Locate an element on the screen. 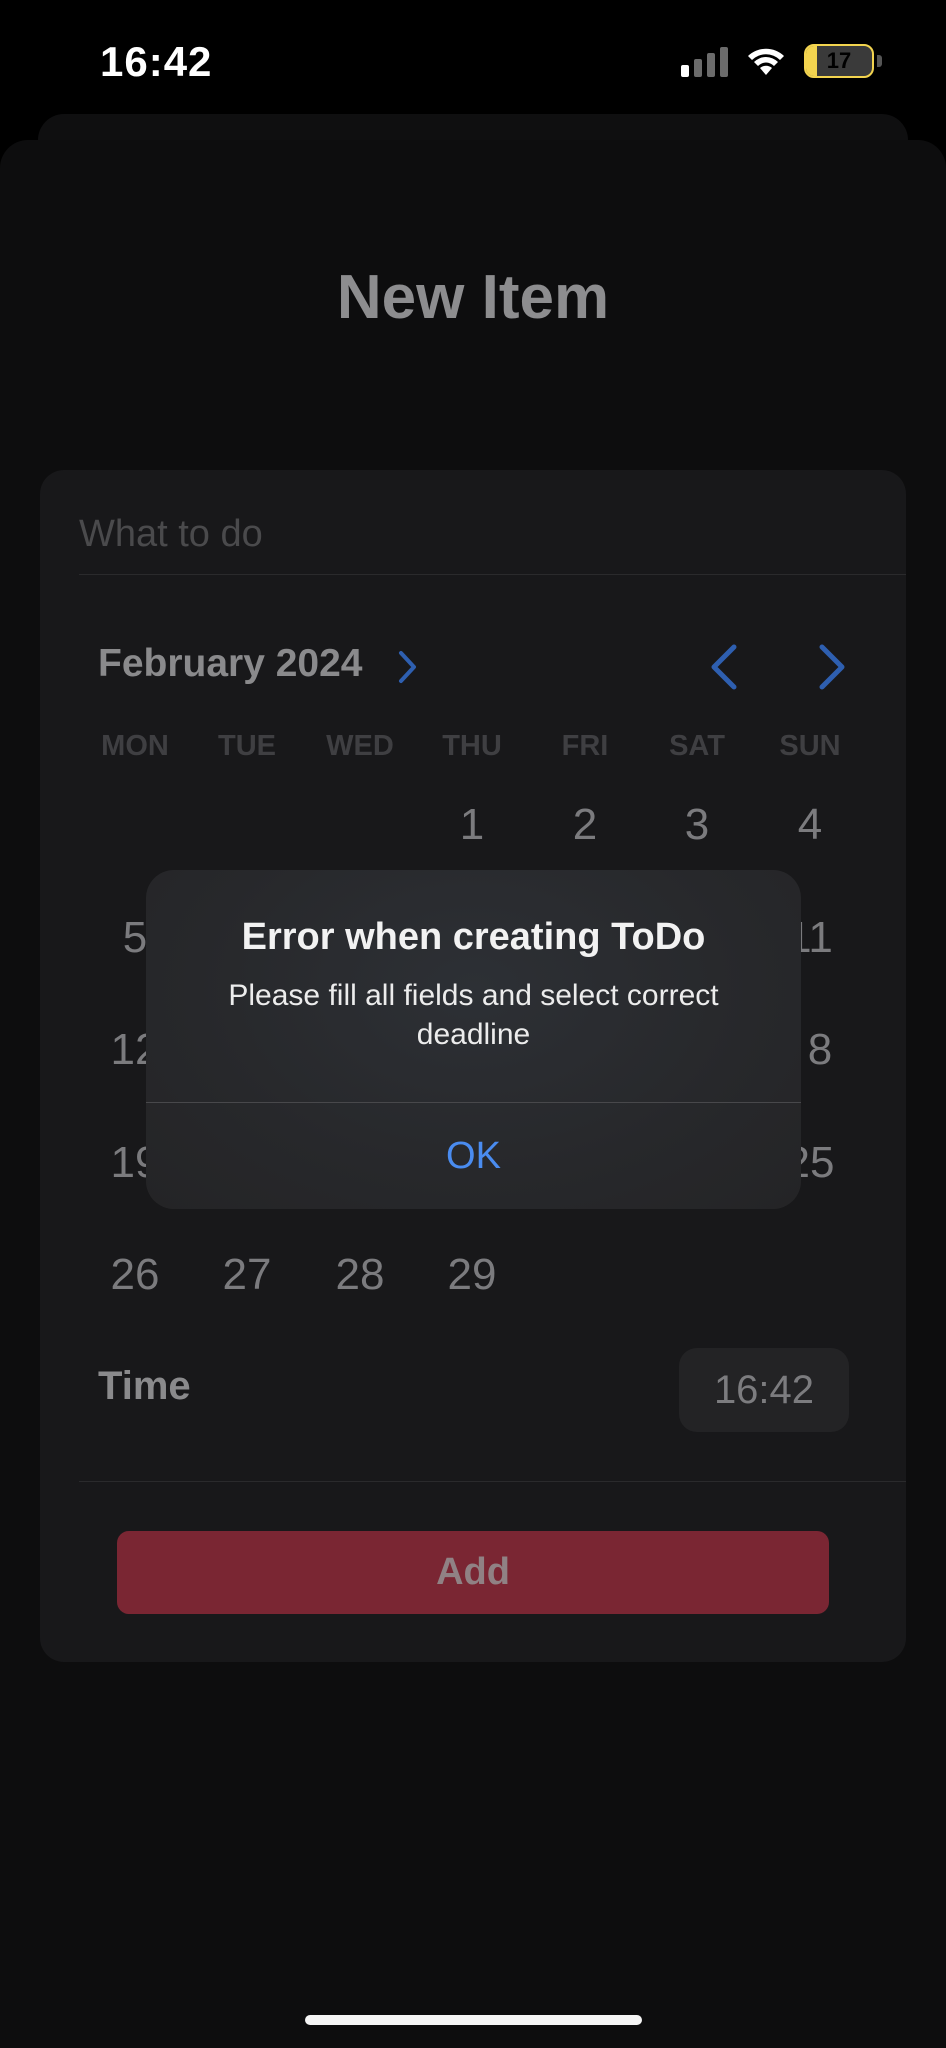 The width and height of the screenshot is (946, 2048). alert-title: Error when creating ToDo is located at coordinates (473, 937).